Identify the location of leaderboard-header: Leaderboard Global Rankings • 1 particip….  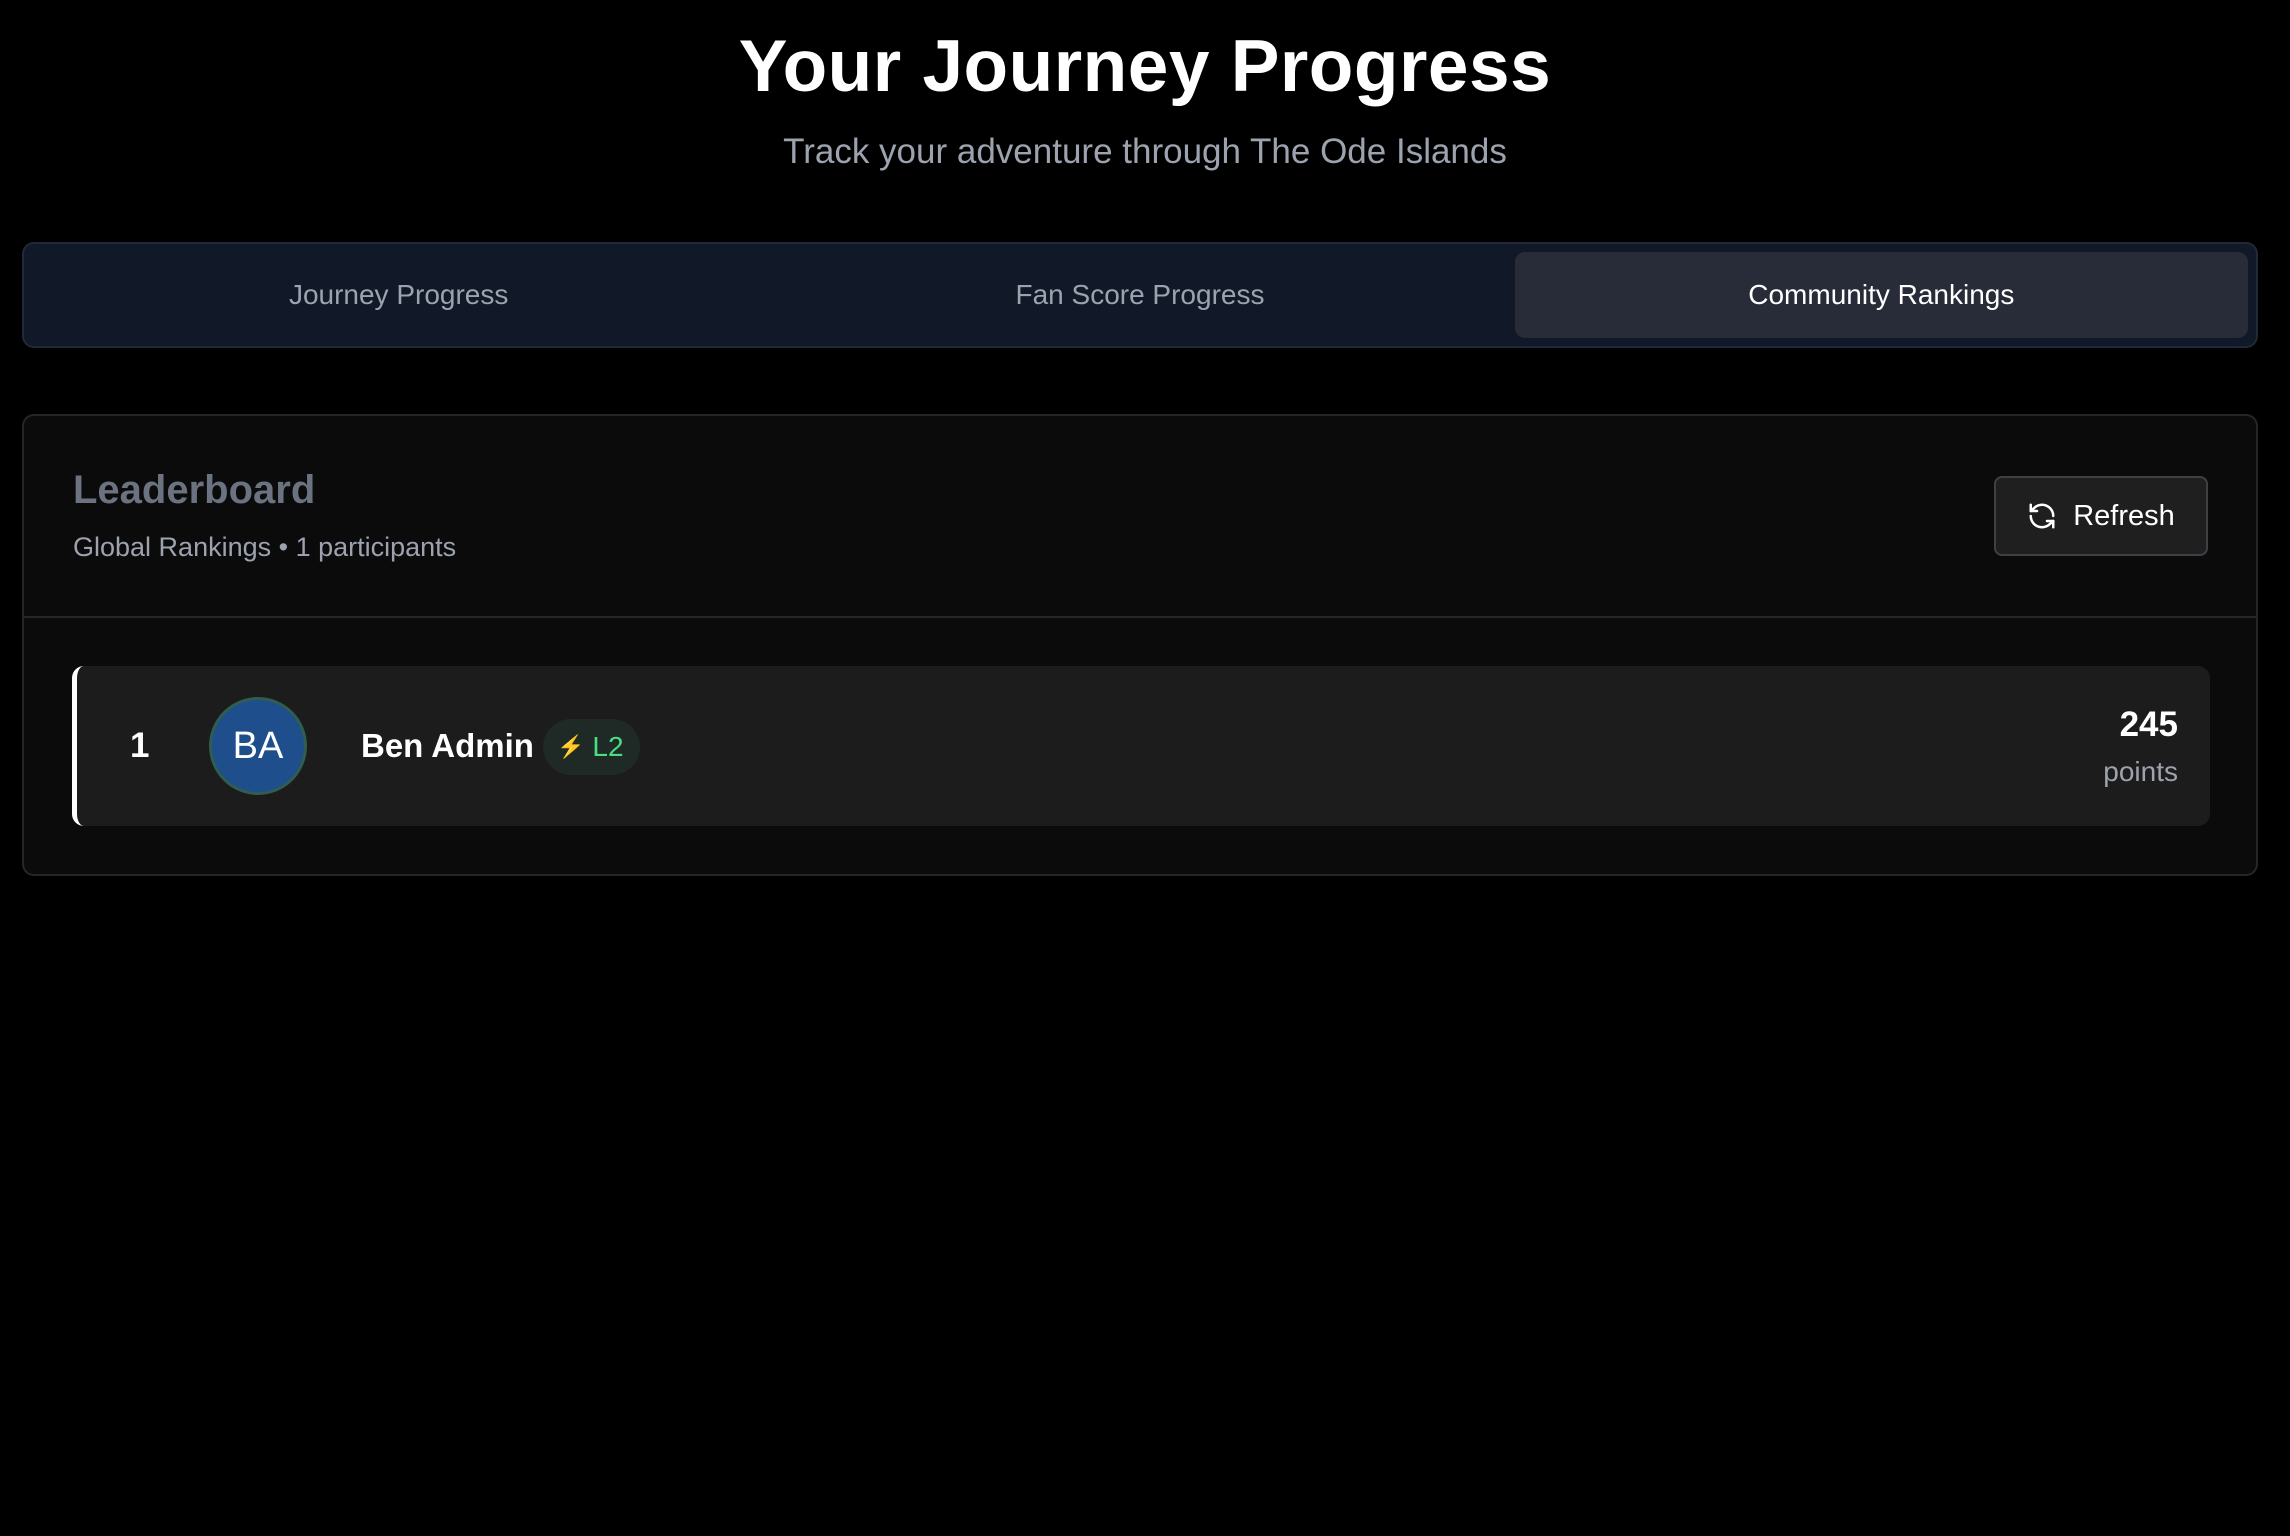
(1140, 517).